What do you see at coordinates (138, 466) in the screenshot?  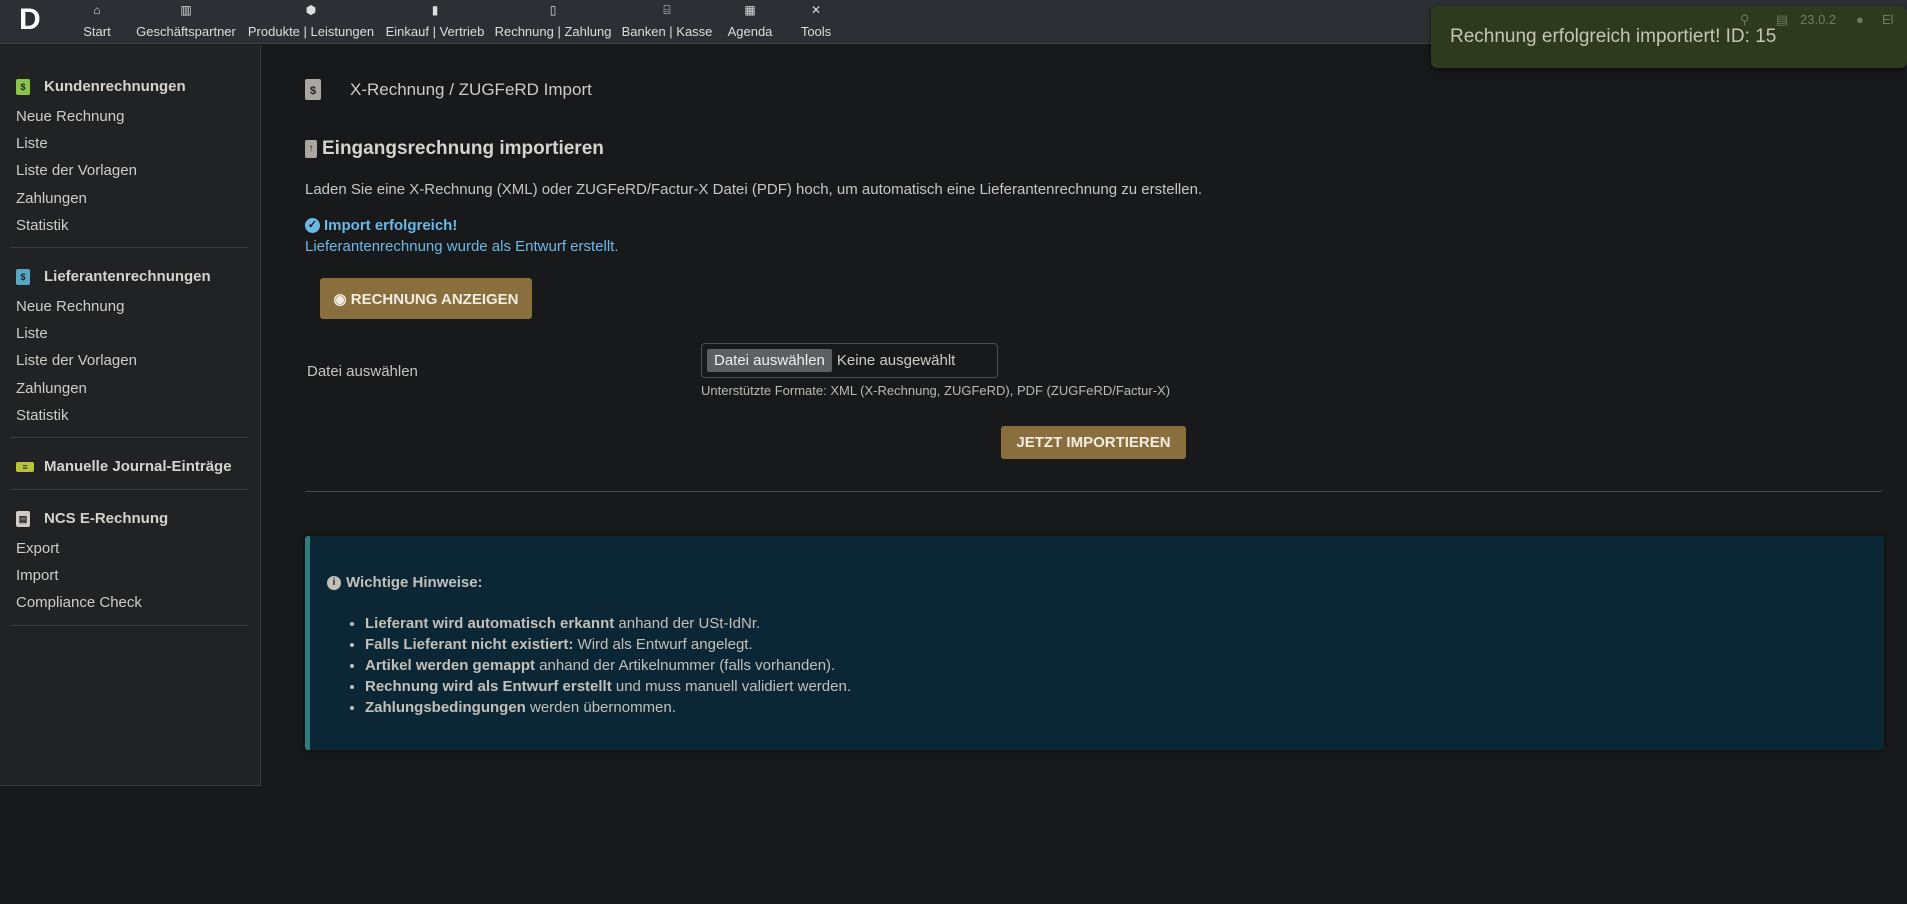 I see `sidebar-section-title: Manuelle Journal-Einträge` at bounding box center [138, 466].